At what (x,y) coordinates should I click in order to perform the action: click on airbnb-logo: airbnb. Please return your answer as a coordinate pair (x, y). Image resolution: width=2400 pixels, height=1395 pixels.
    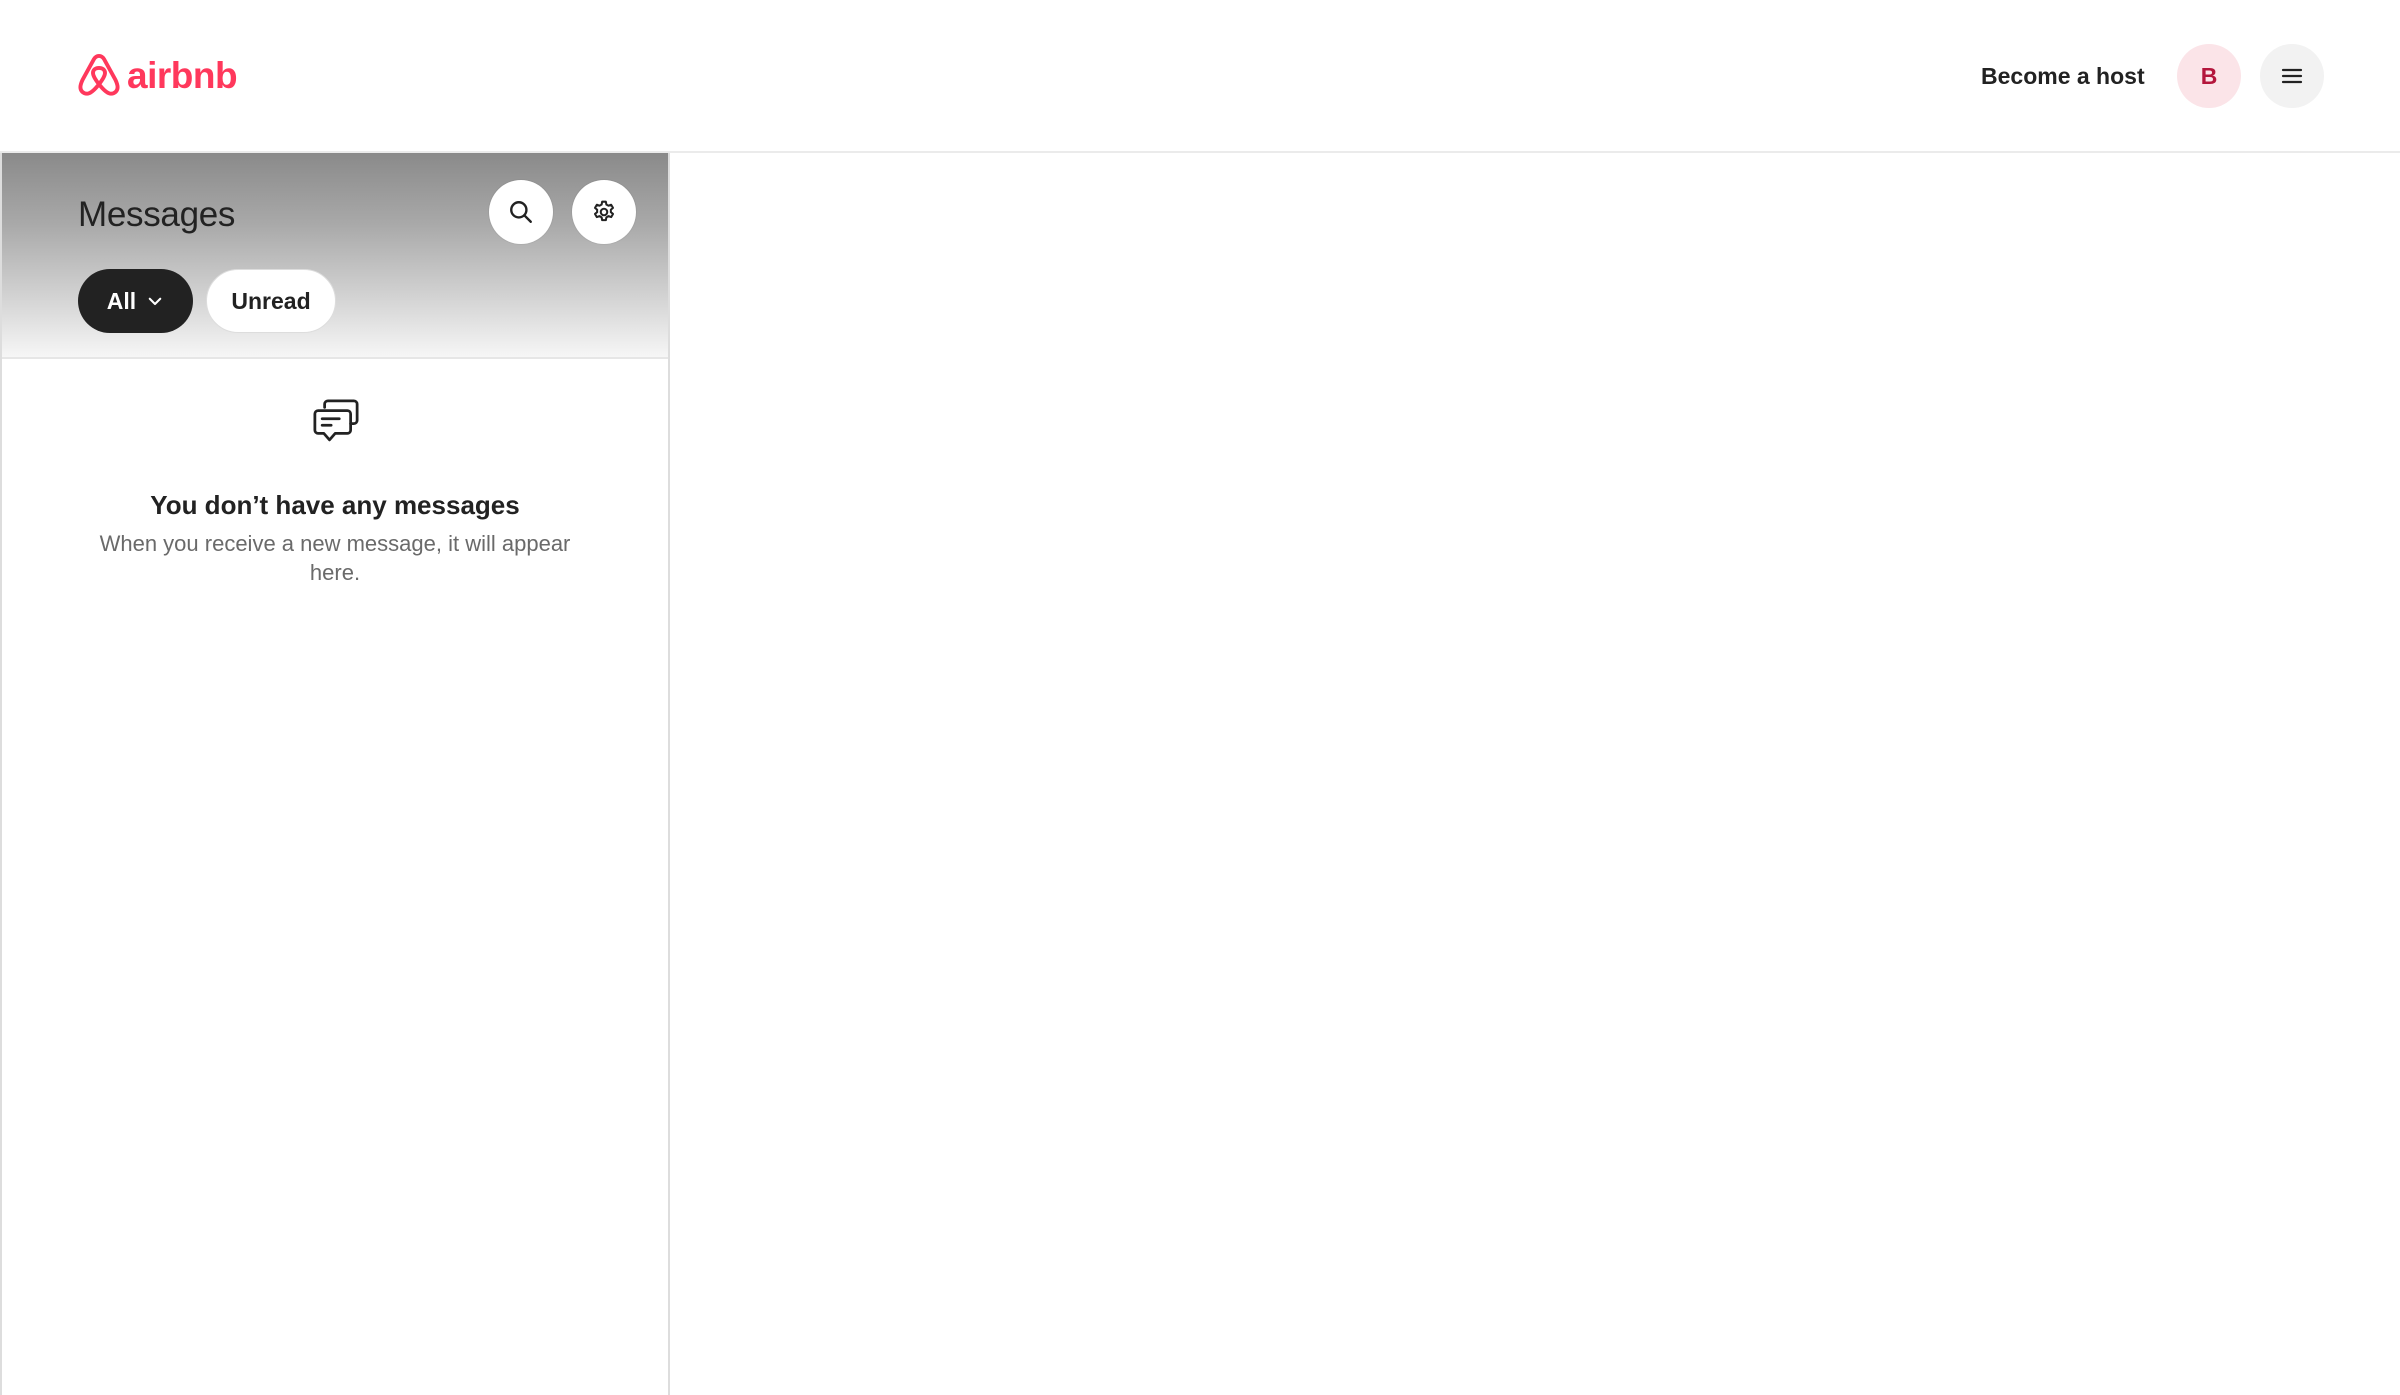
    Looking at the image, I should click on (156, 76).